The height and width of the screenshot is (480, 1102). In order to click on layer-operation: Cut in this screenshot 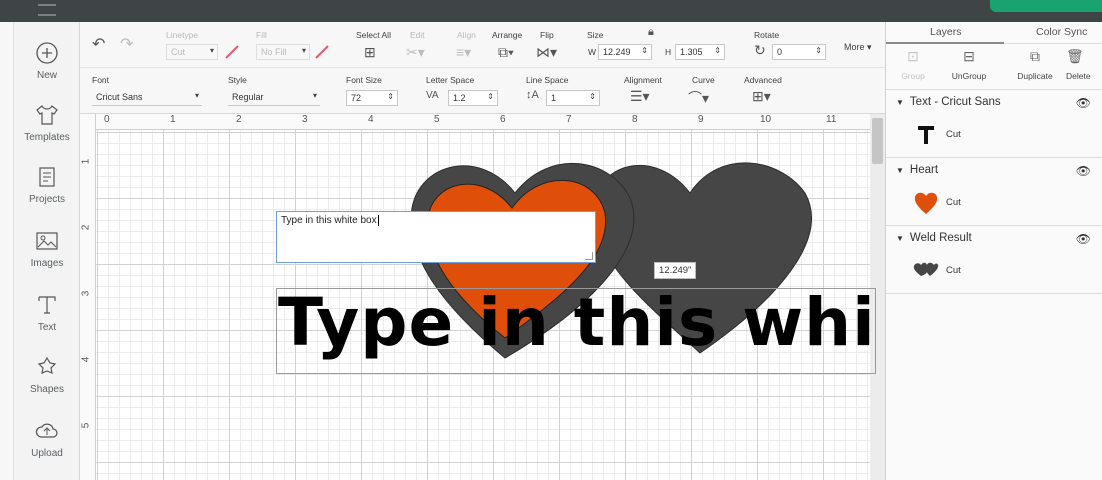, I will do `click(953, 134)`.